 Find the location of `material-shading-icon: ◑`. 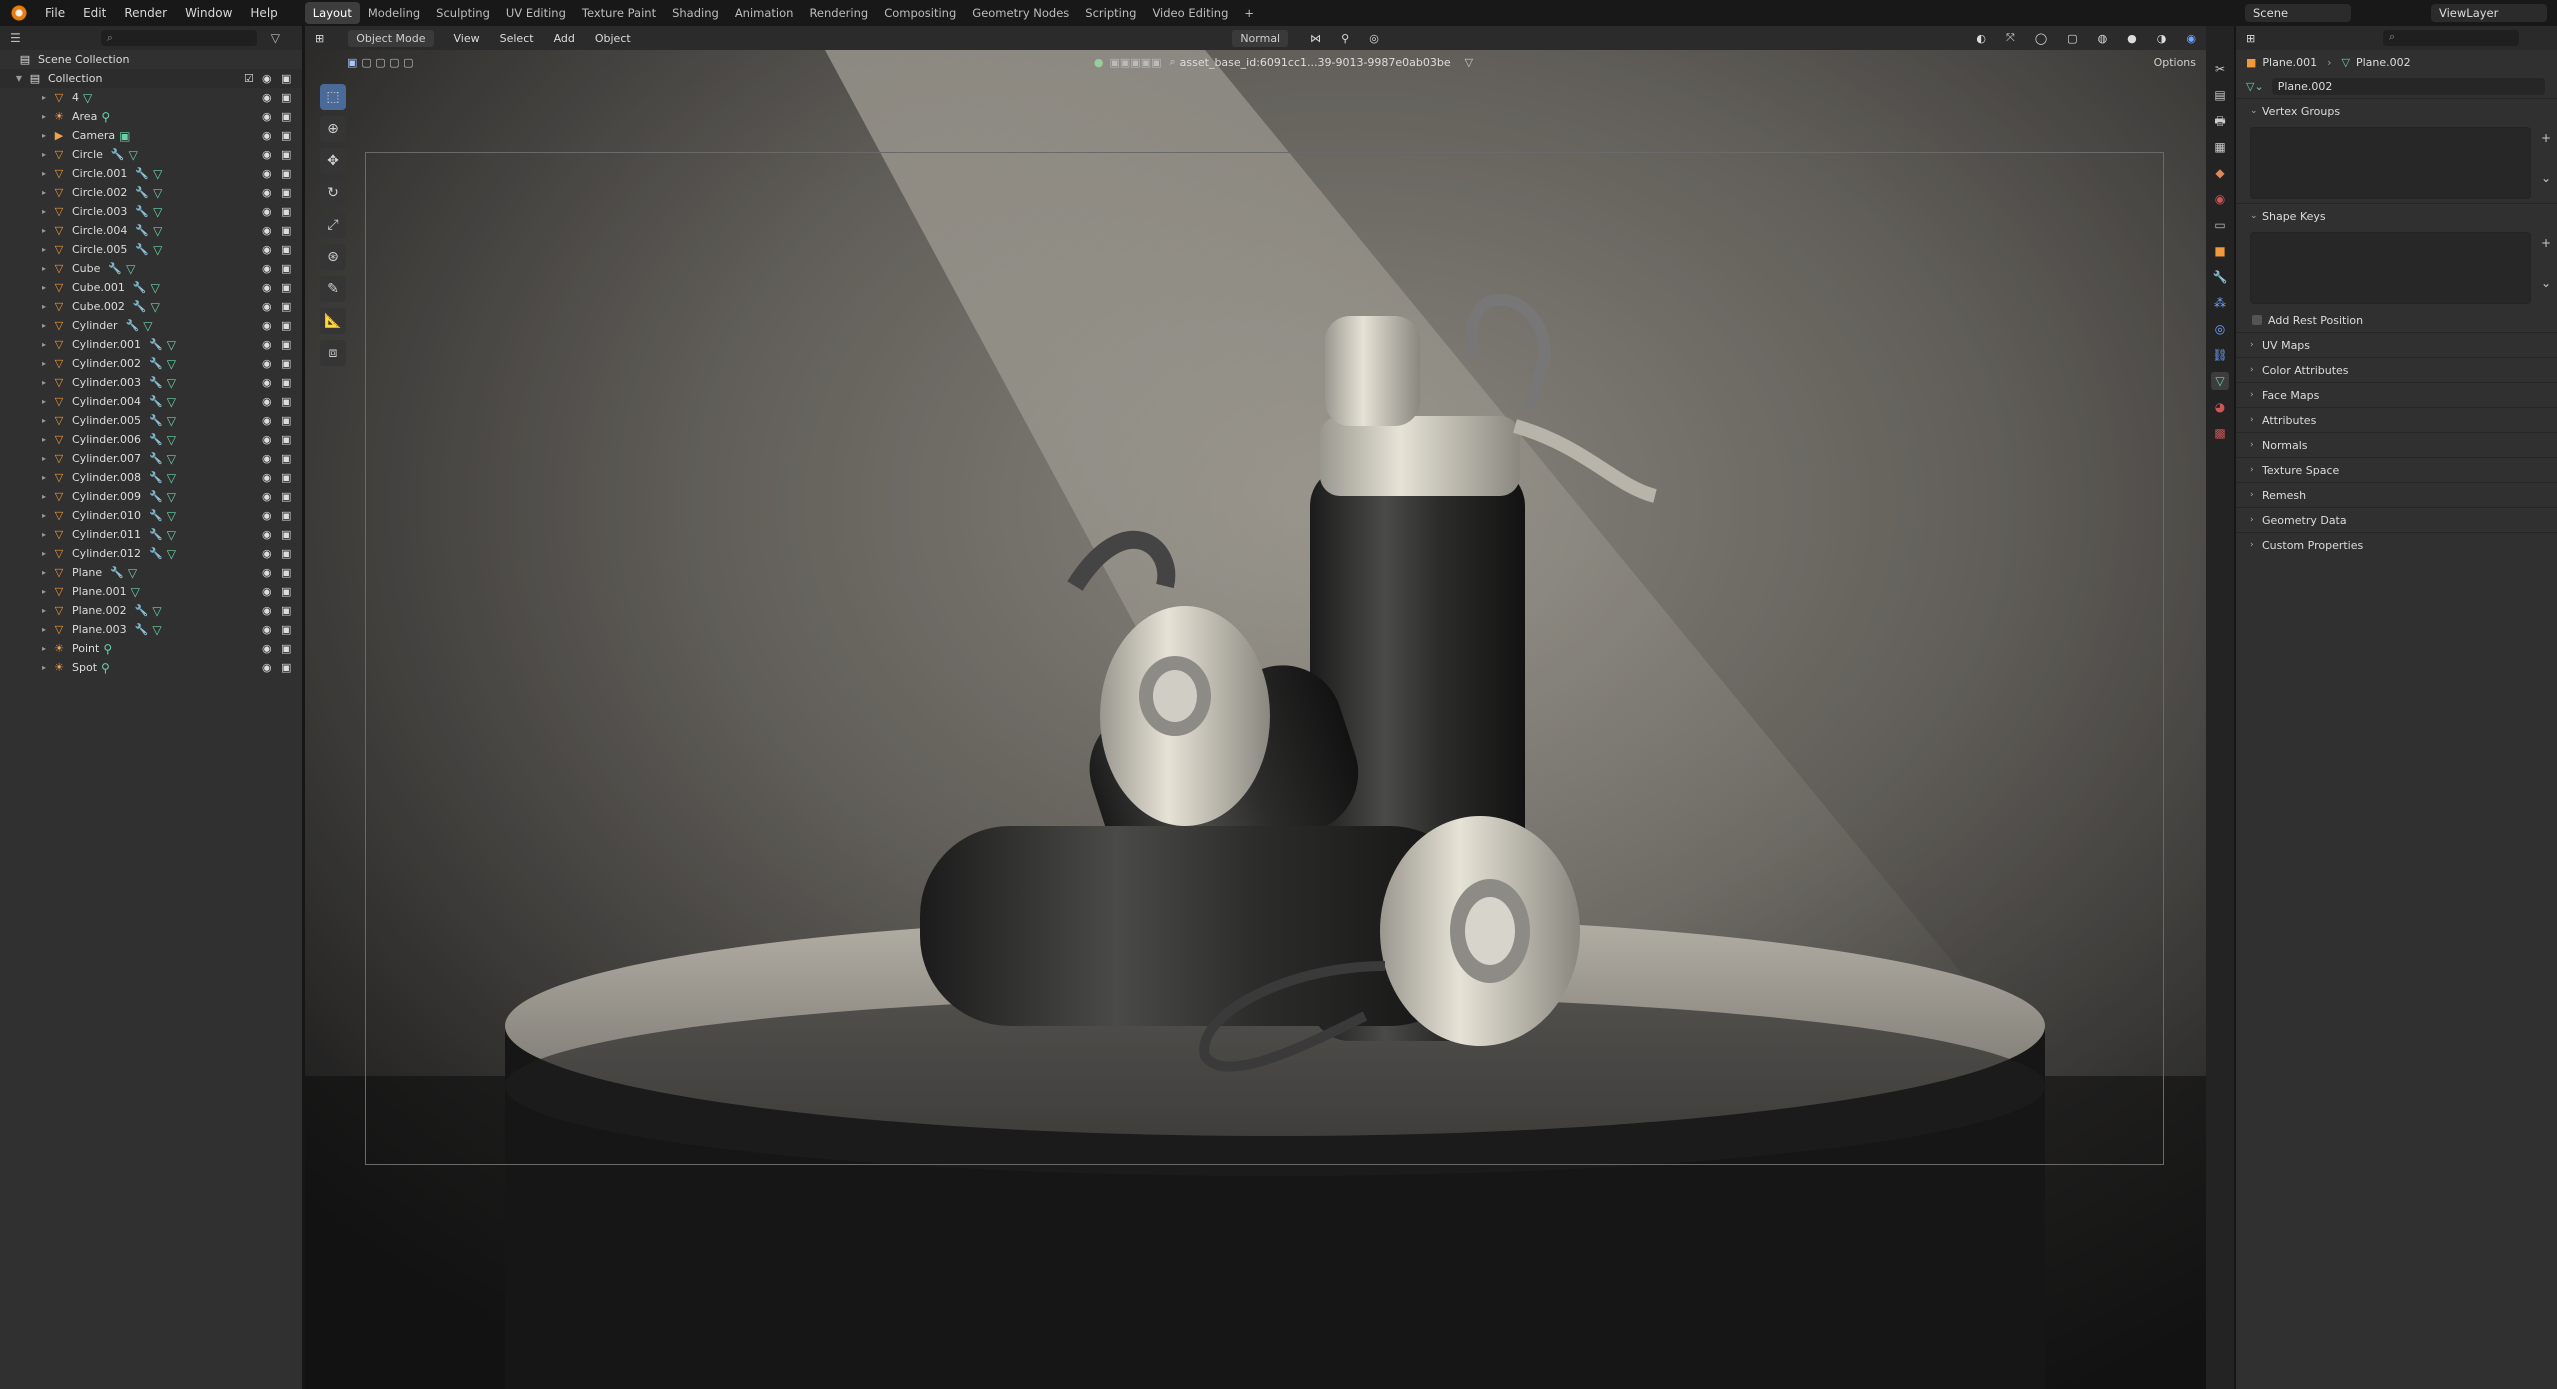

material-shading-icon: ◑ is located at coordinates (2162, 38).